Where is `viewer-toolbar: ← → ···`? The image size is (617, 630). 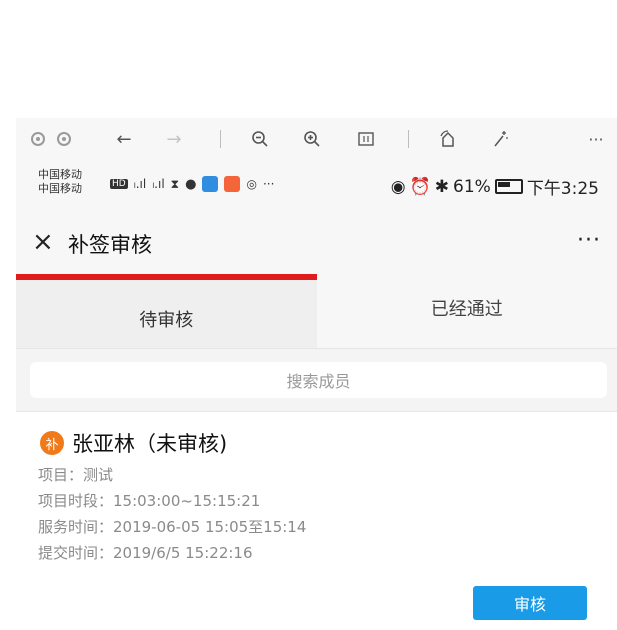
viewer-toolbar: ← → ··· is located at coordinates (316, 139).